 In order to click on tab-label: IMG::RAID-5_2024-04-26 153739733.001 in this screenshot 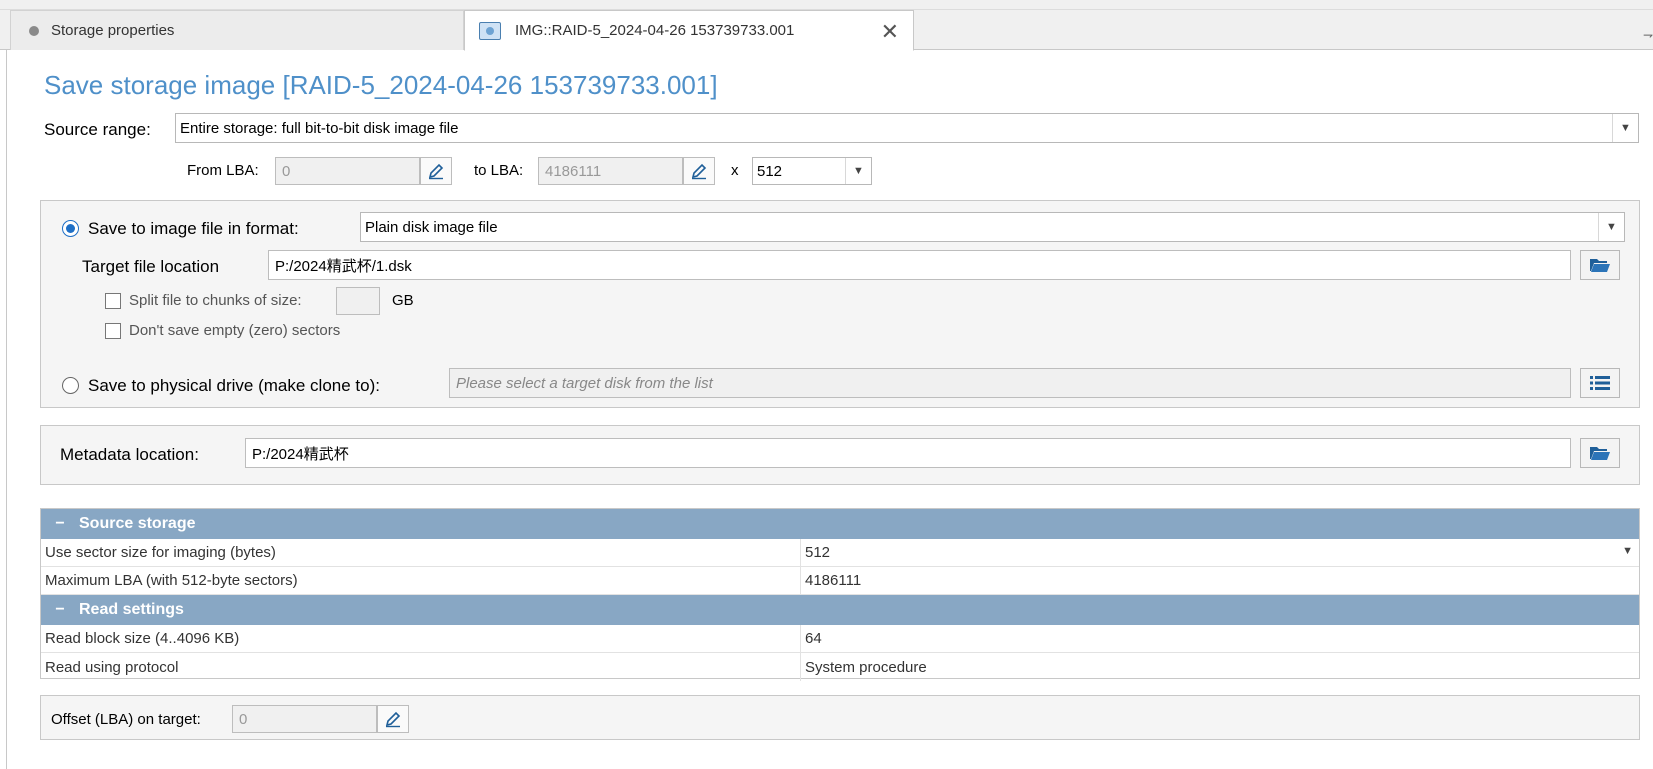, I will do `click(655, 30)`.